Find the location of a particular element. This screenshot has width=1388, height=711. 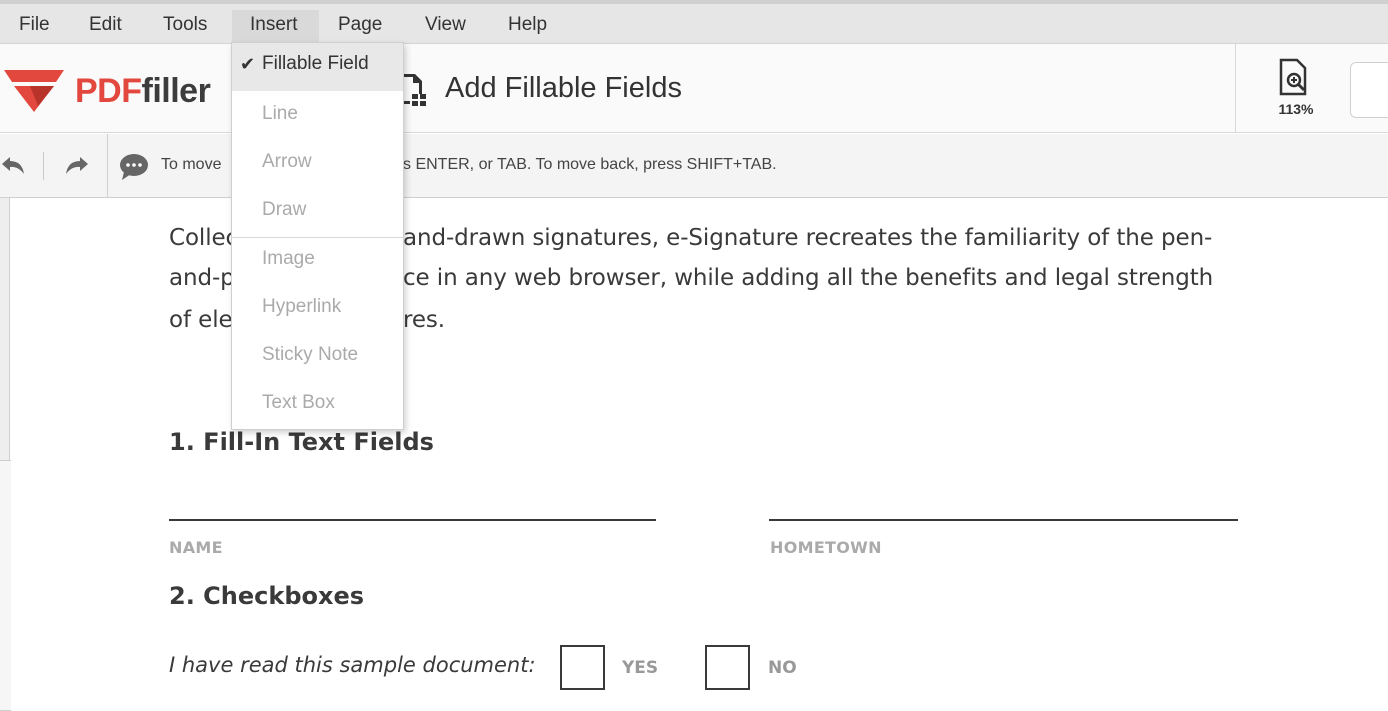

paragraph-line-3-right: res. is located at coordinates (424, 320).